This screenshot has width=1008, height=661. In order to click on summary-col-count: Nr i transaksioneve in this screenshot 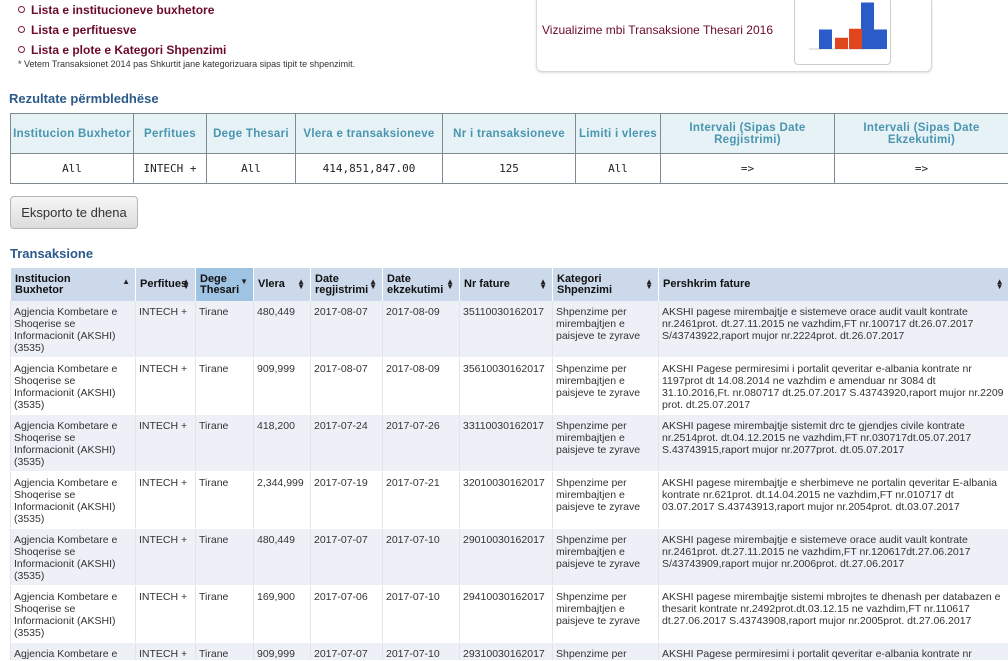, I will do `click(509, 134)`.